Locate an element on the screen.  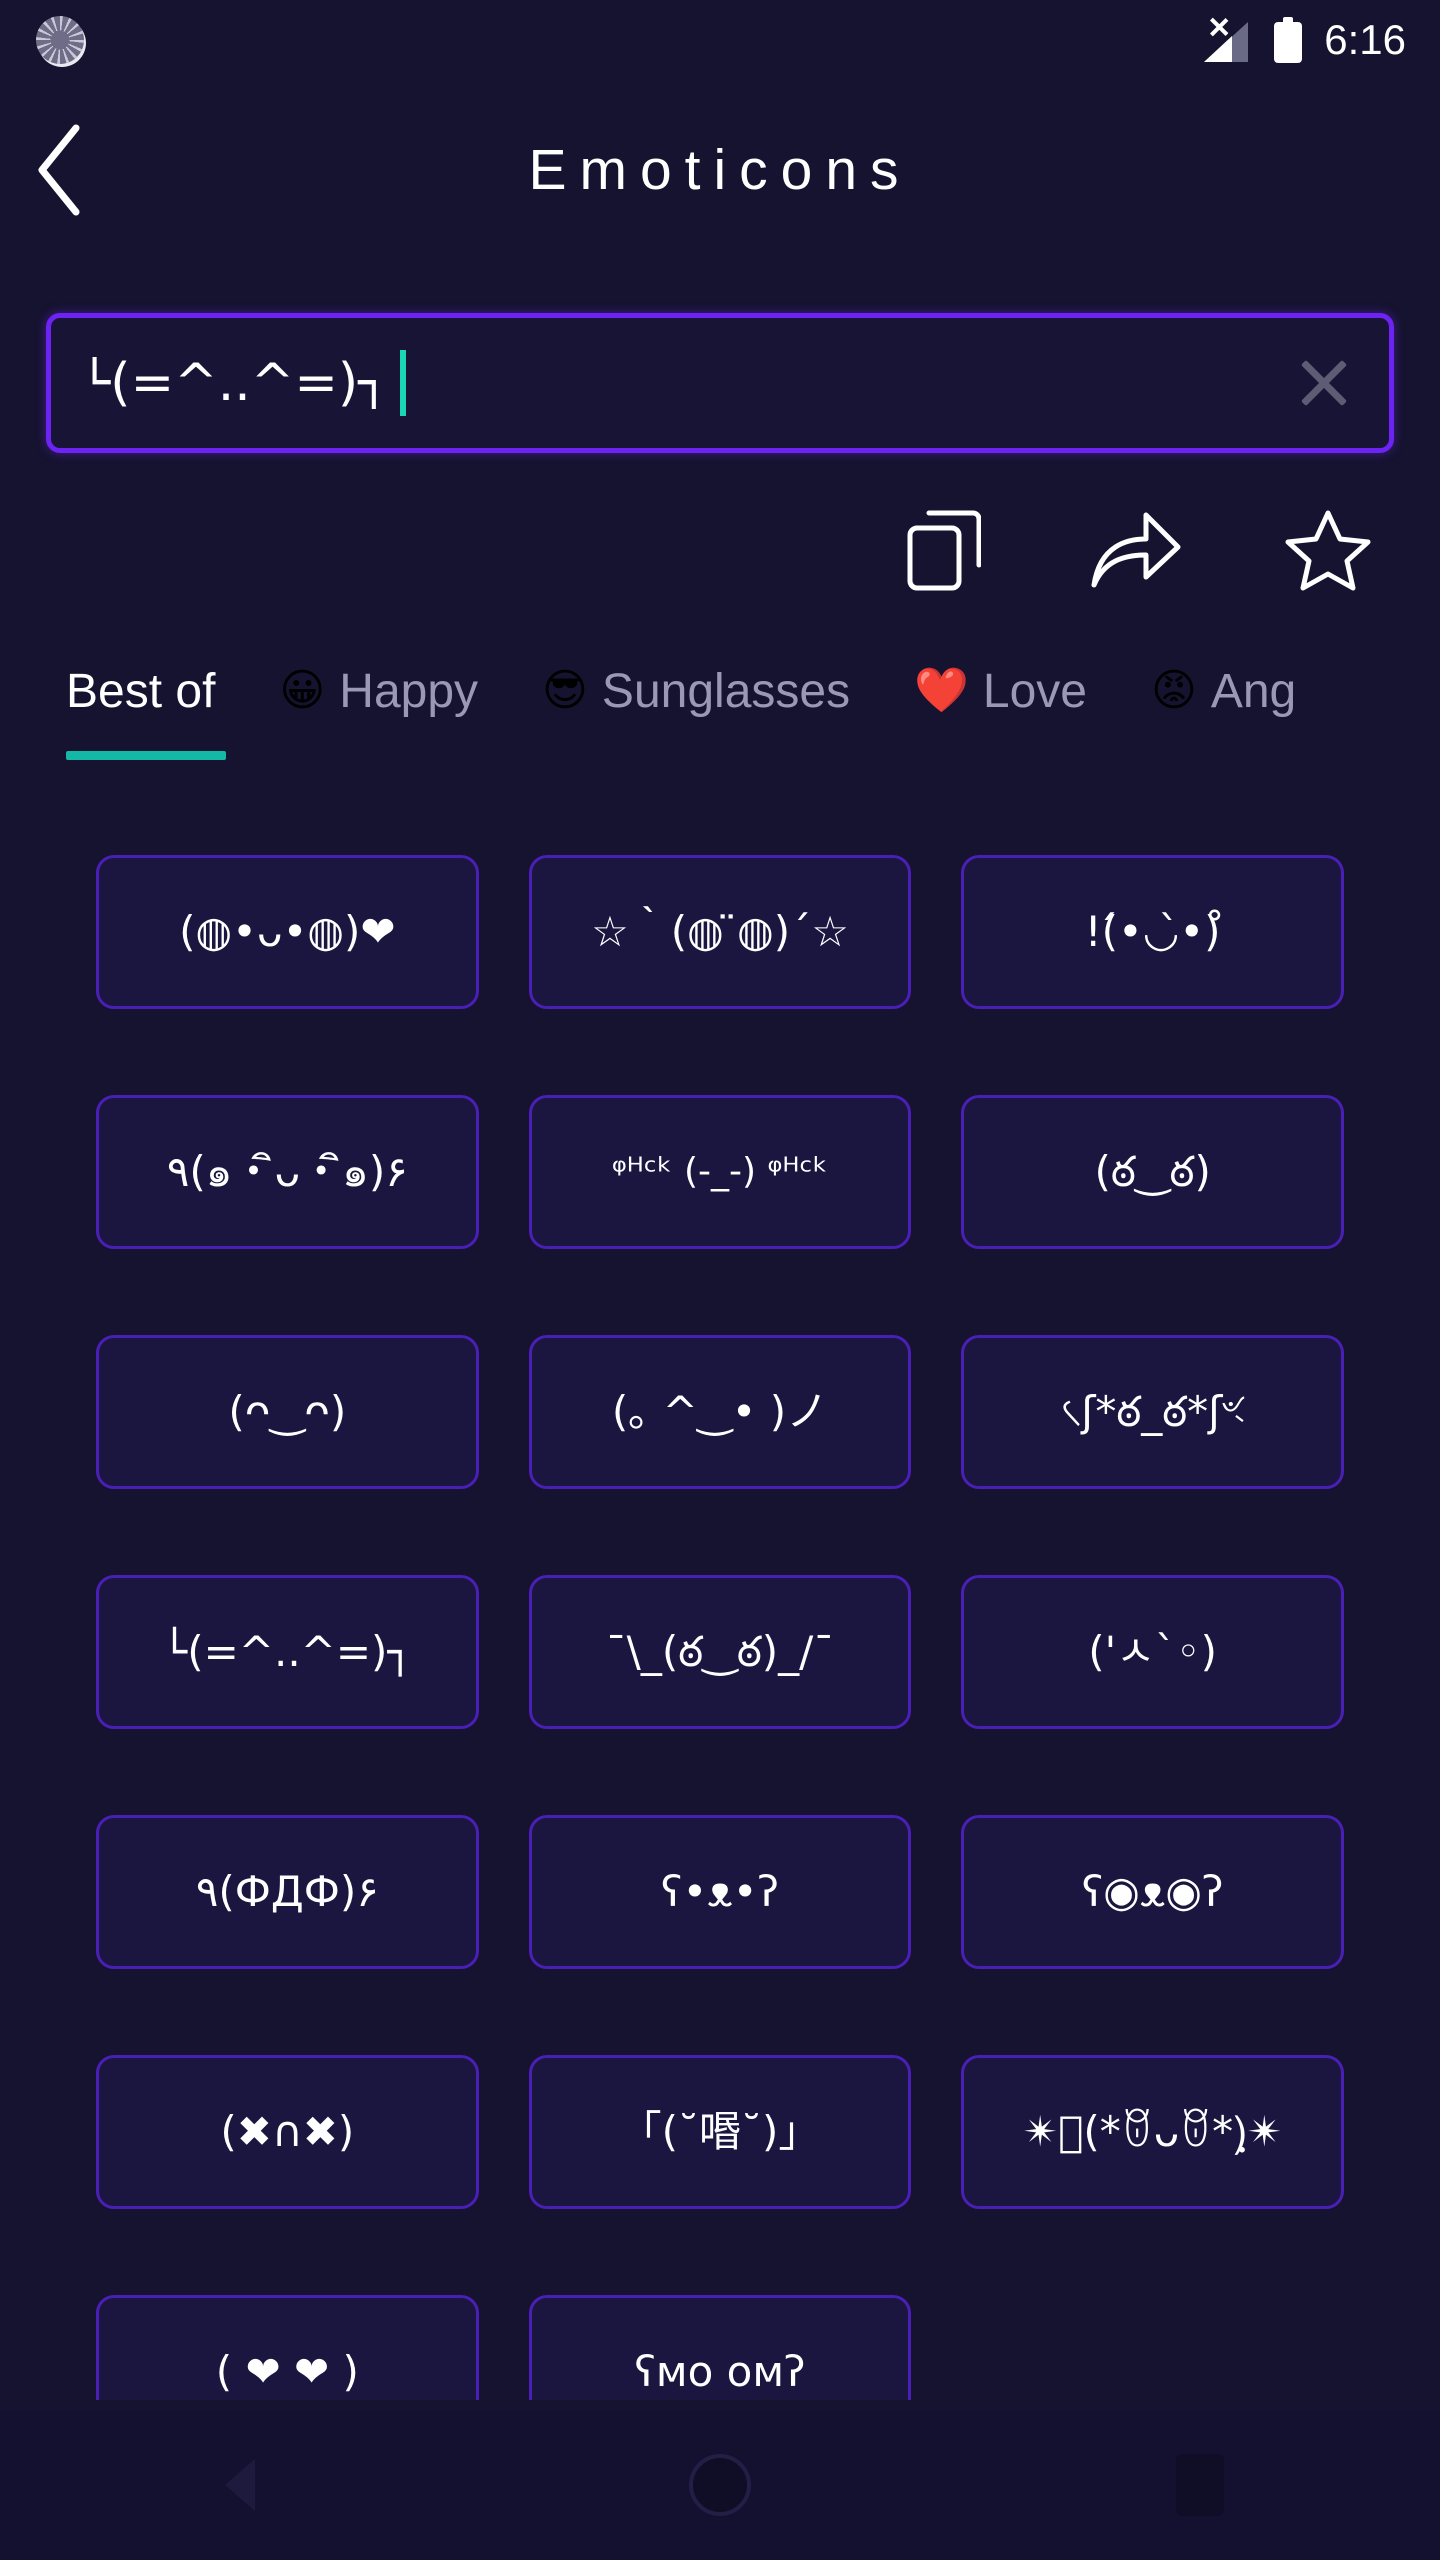
app-bar: Emoticons is located at coordinates (720, 170).